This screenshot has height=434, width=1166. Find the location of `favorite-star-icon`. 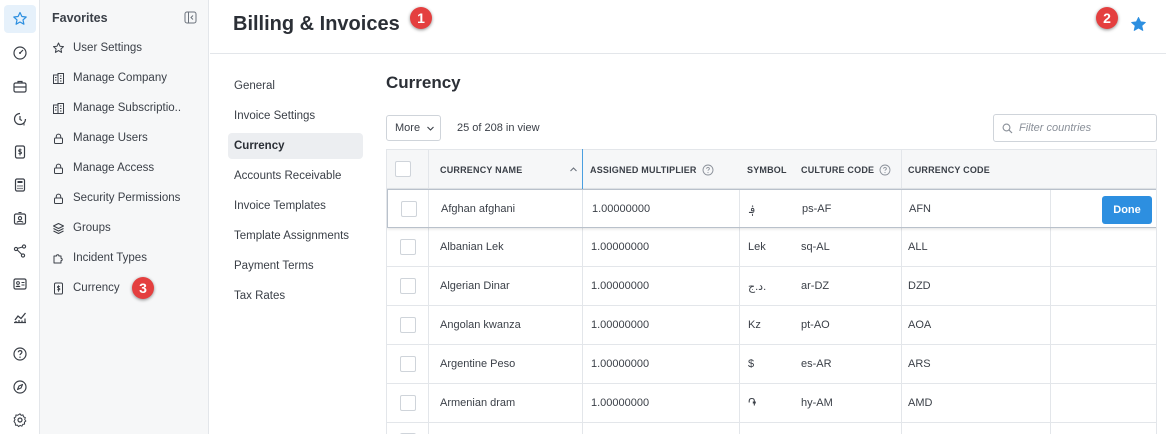

favorite-star-icon is located at coordinates (1138, 24).